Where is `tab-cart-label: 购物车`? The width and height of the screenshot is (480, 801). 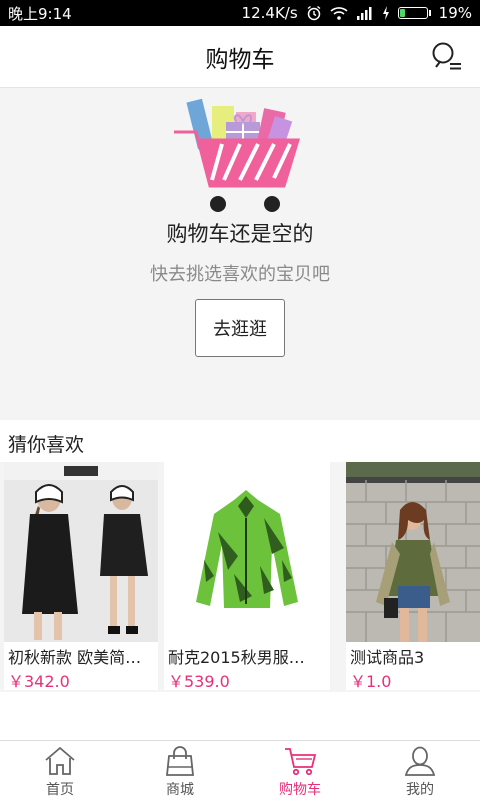
tab-cart-label: 购物车 is located at coordinates (300, 790).